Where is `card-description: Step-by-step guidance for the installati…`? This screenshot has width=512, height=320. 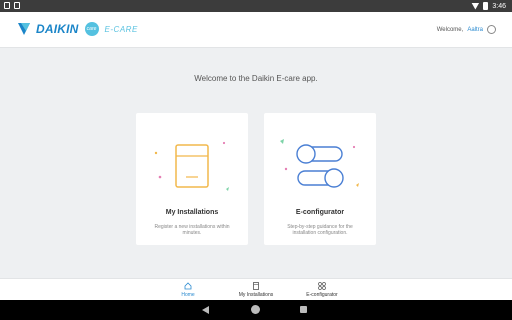
card-description: Step-by-step guidance for the installati… is located at coordinates (320, 230).